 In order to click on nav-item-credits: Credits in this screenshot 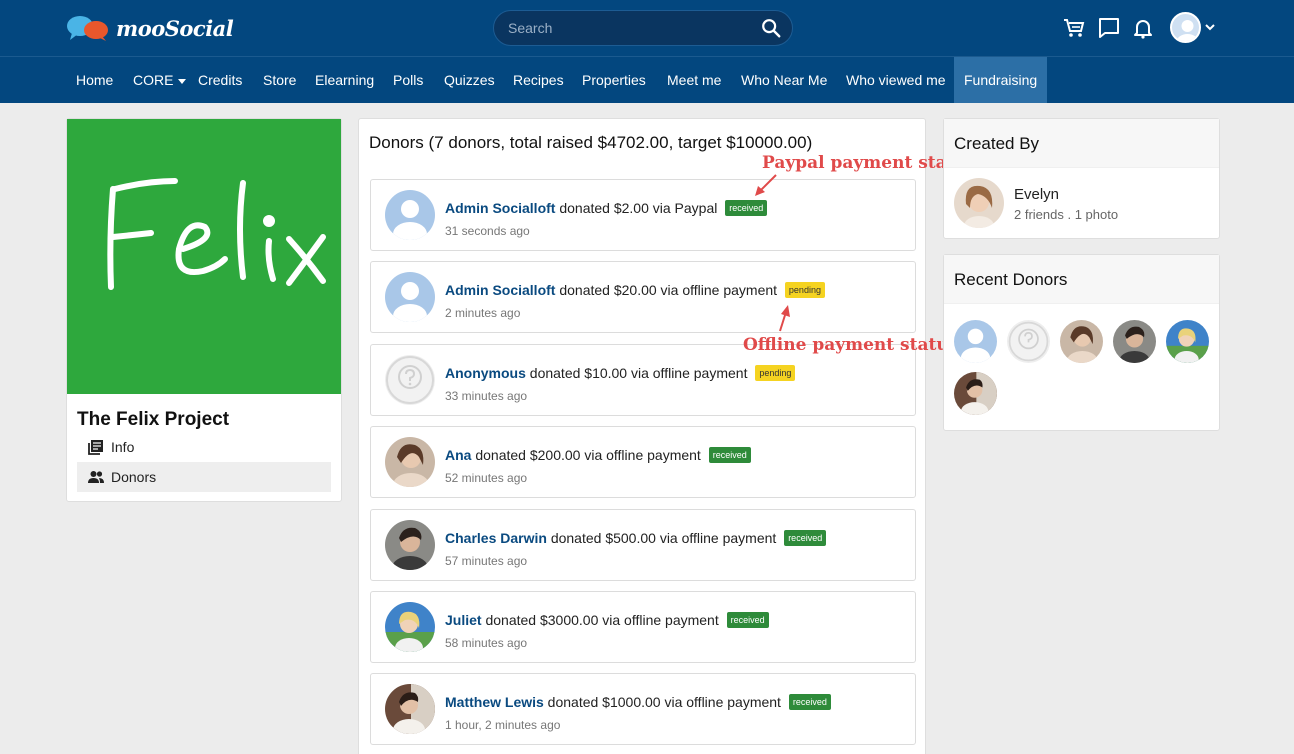, I will do `click(220, 80)`.